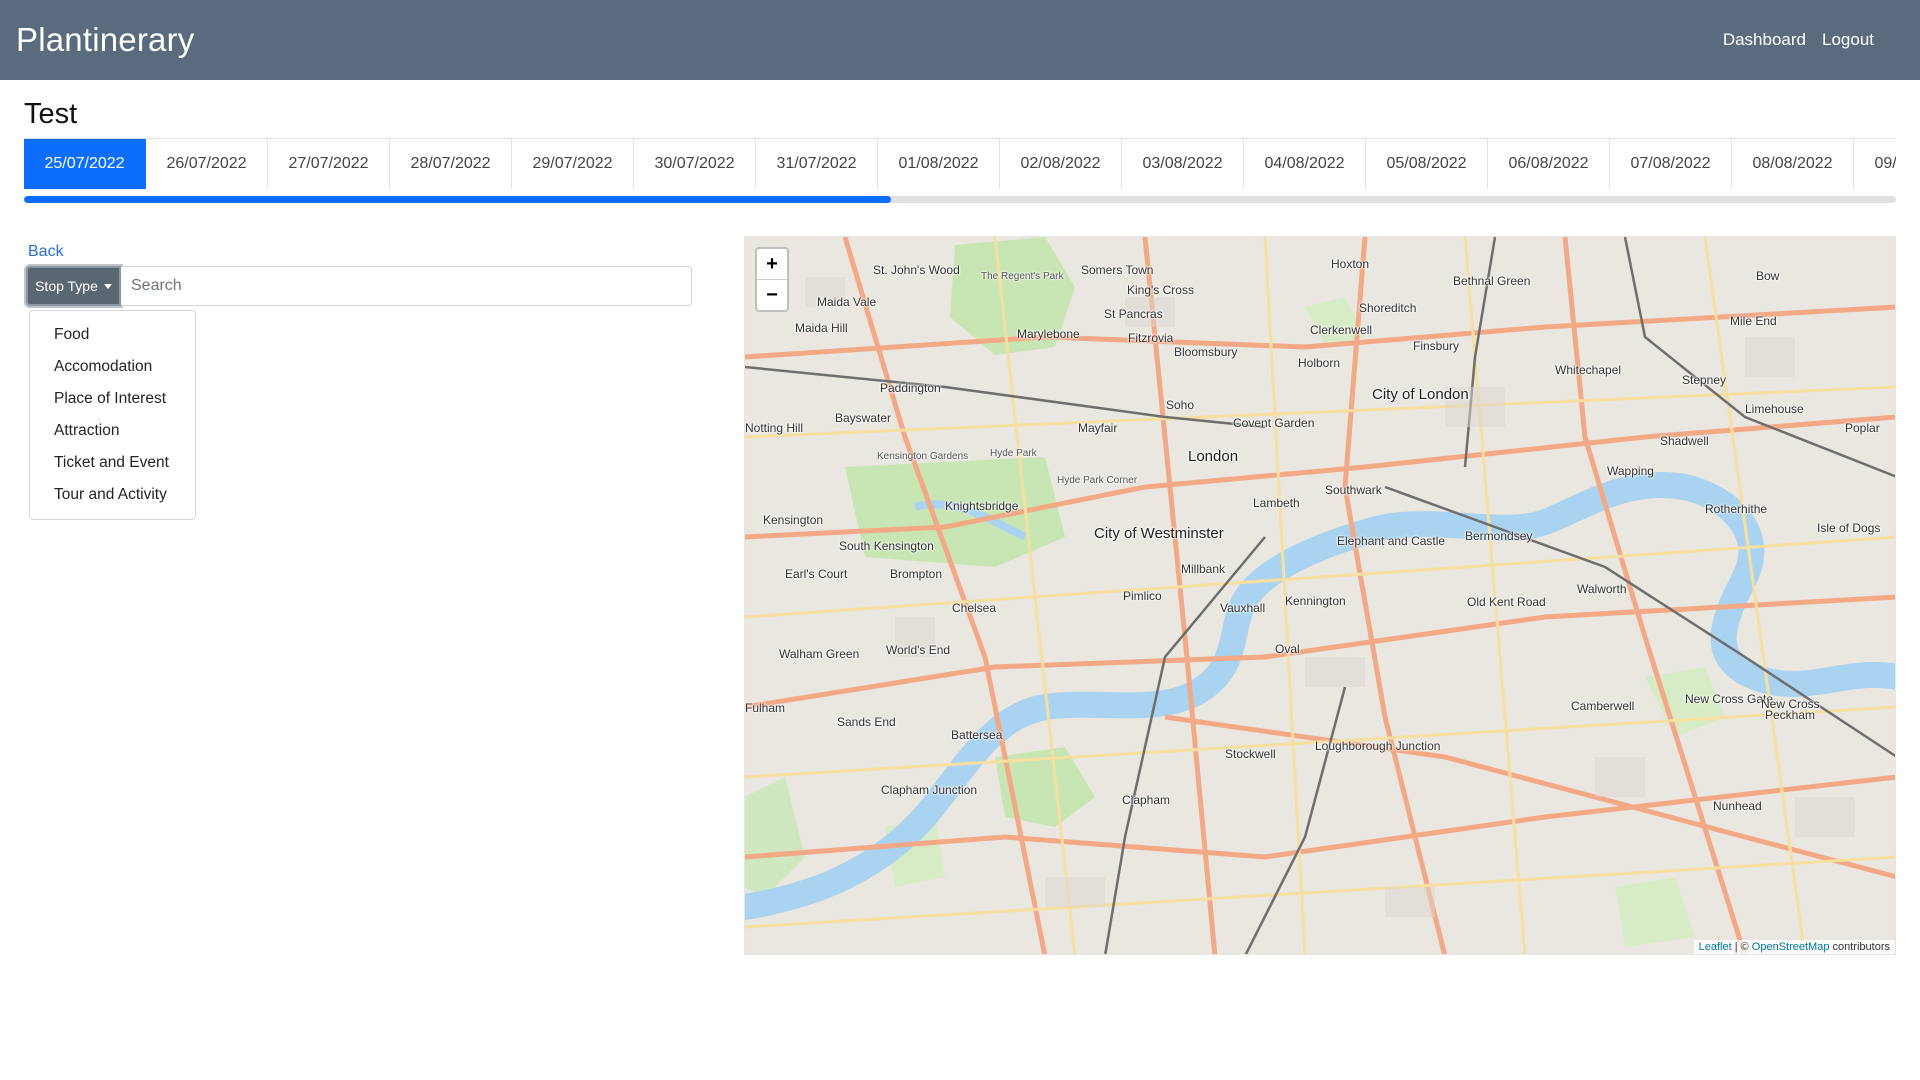 The height and width of the screenshot is (1080, 1920). Describe the element at coordinates (329, 164) in the screenshot. I see `date-tab: 27/07/2022` at that location.